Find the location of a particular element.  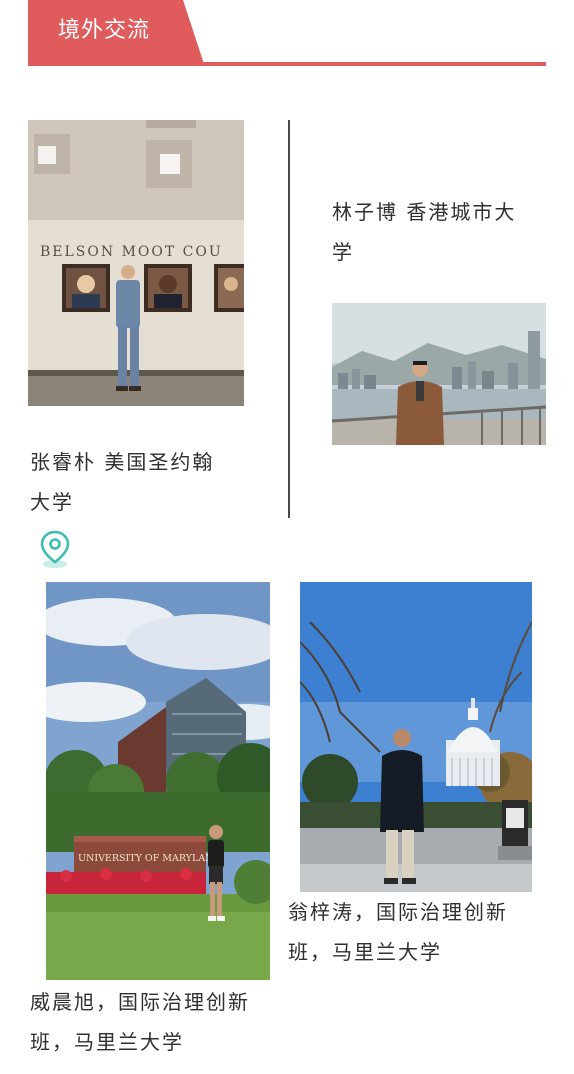

wall-sign-text: BELSON MOOT COU is located at coordinates (131, 252).